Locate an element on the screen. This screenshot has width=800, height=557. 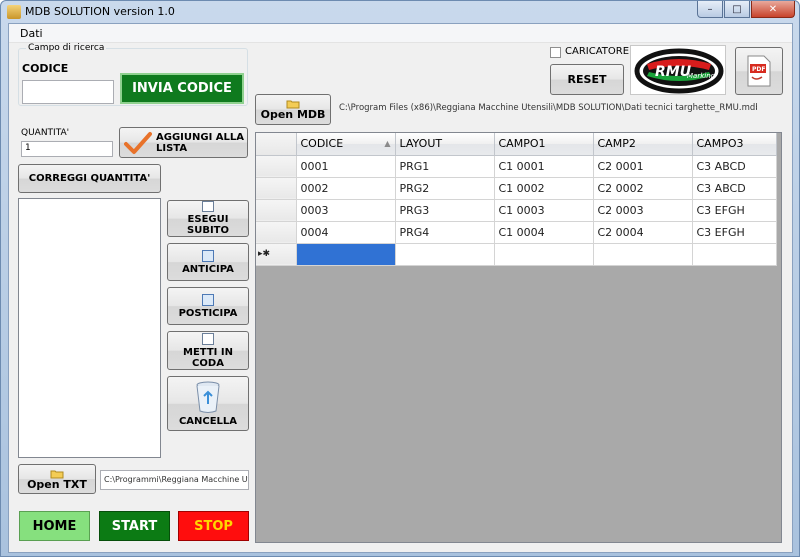
logo-subtext: Marking is located at coordinates (701, 76).